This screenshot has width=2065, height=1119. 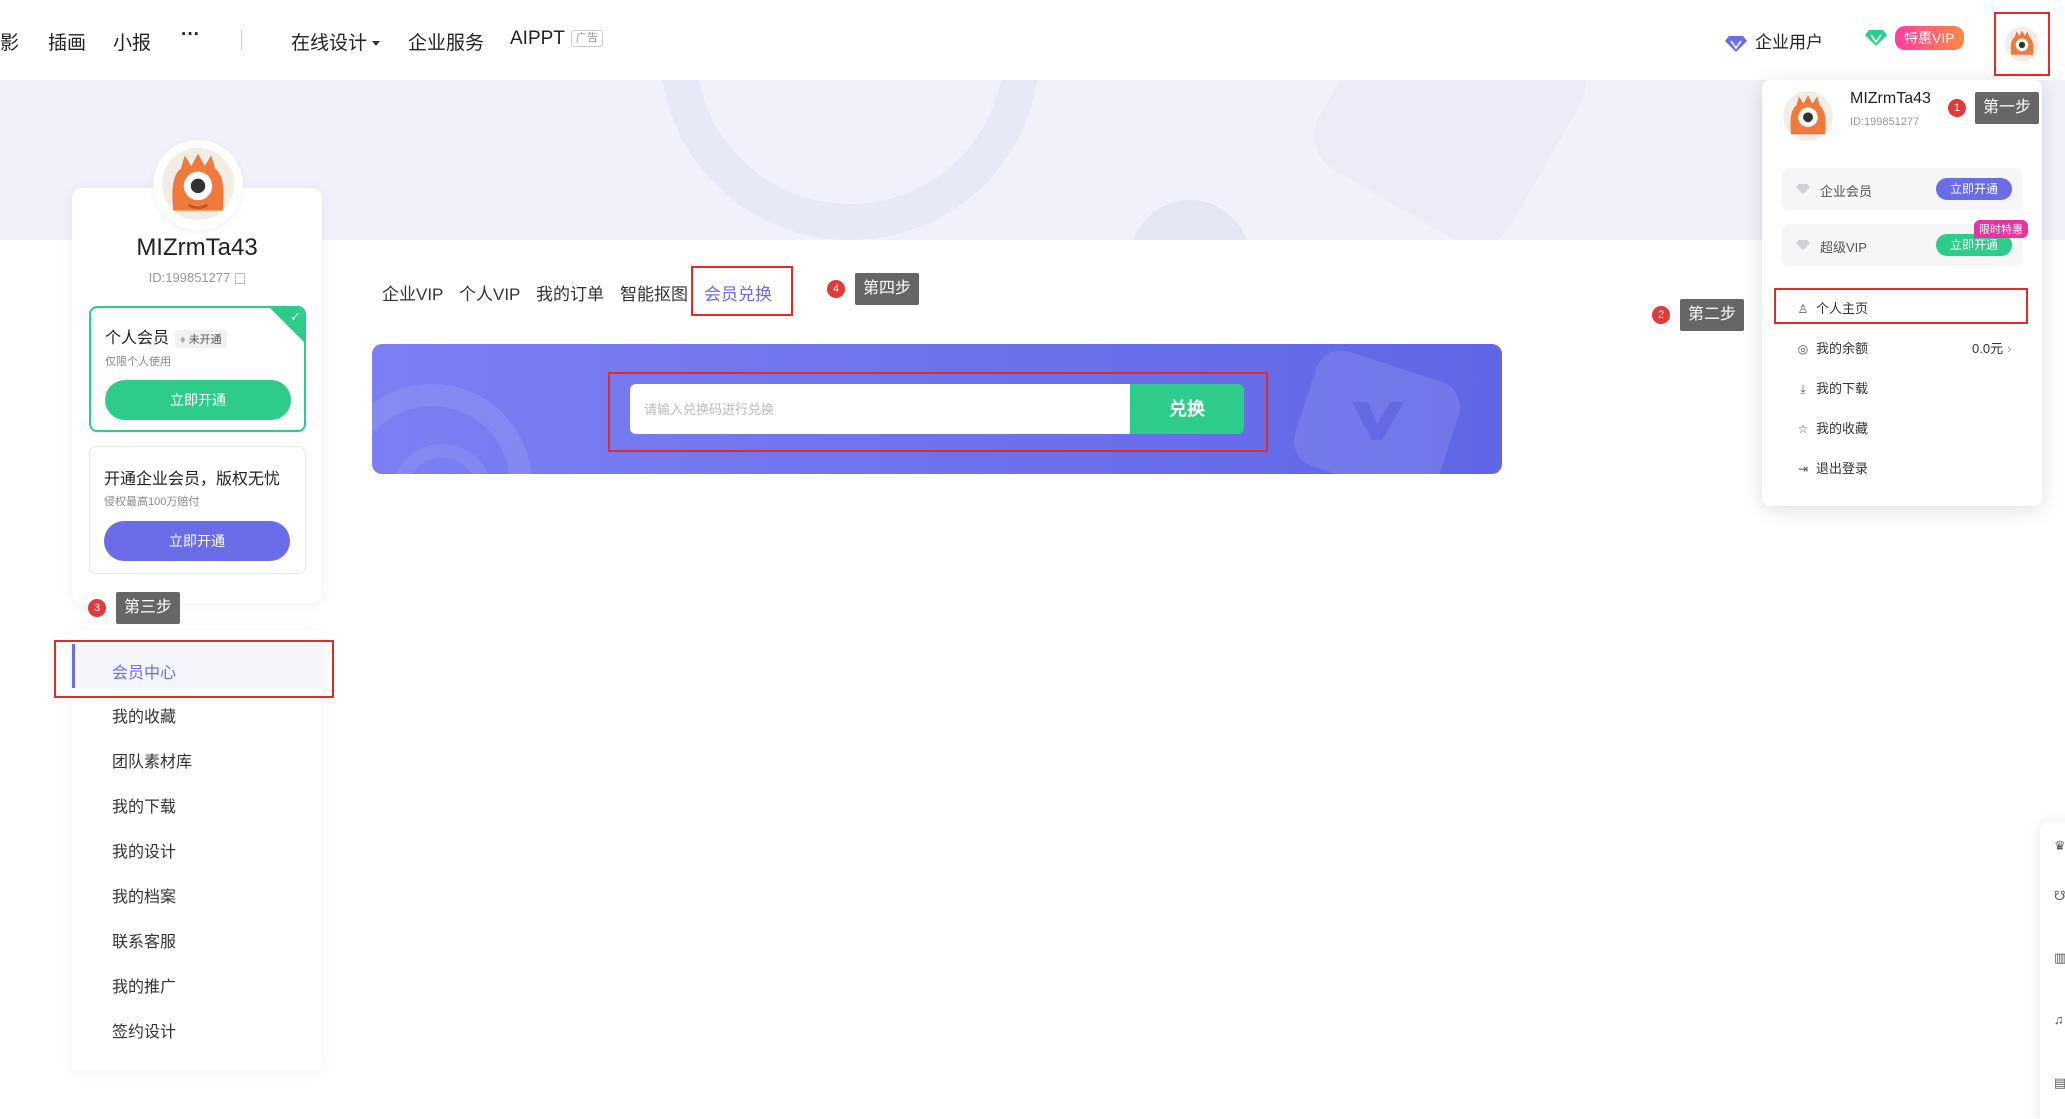 What do you see at coordinates (1974, 189) in the screenshot?
I see `dropdown-enterprise-open-button: 立即开通` at bounding box center [1974, 189].